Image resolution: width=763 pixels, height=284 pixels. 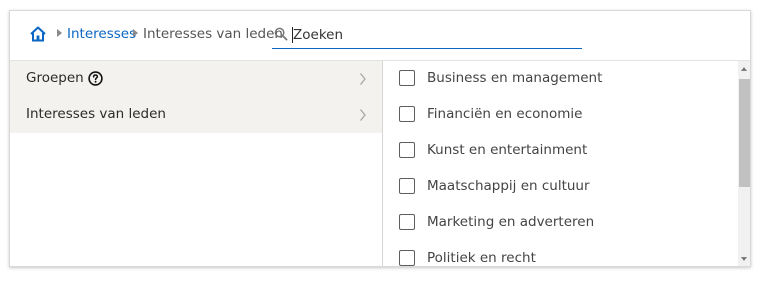 I want to click on option-label: Business en management, so click(x=515, y=78).